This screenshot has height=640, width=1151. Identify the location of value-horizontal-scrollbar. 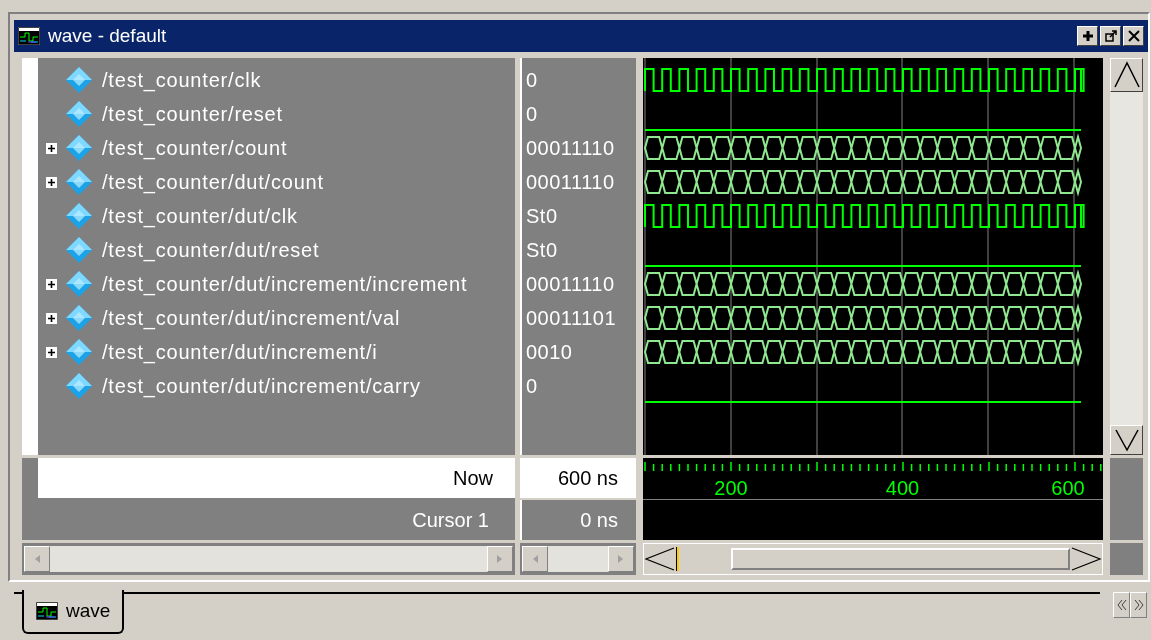
(578, 559).